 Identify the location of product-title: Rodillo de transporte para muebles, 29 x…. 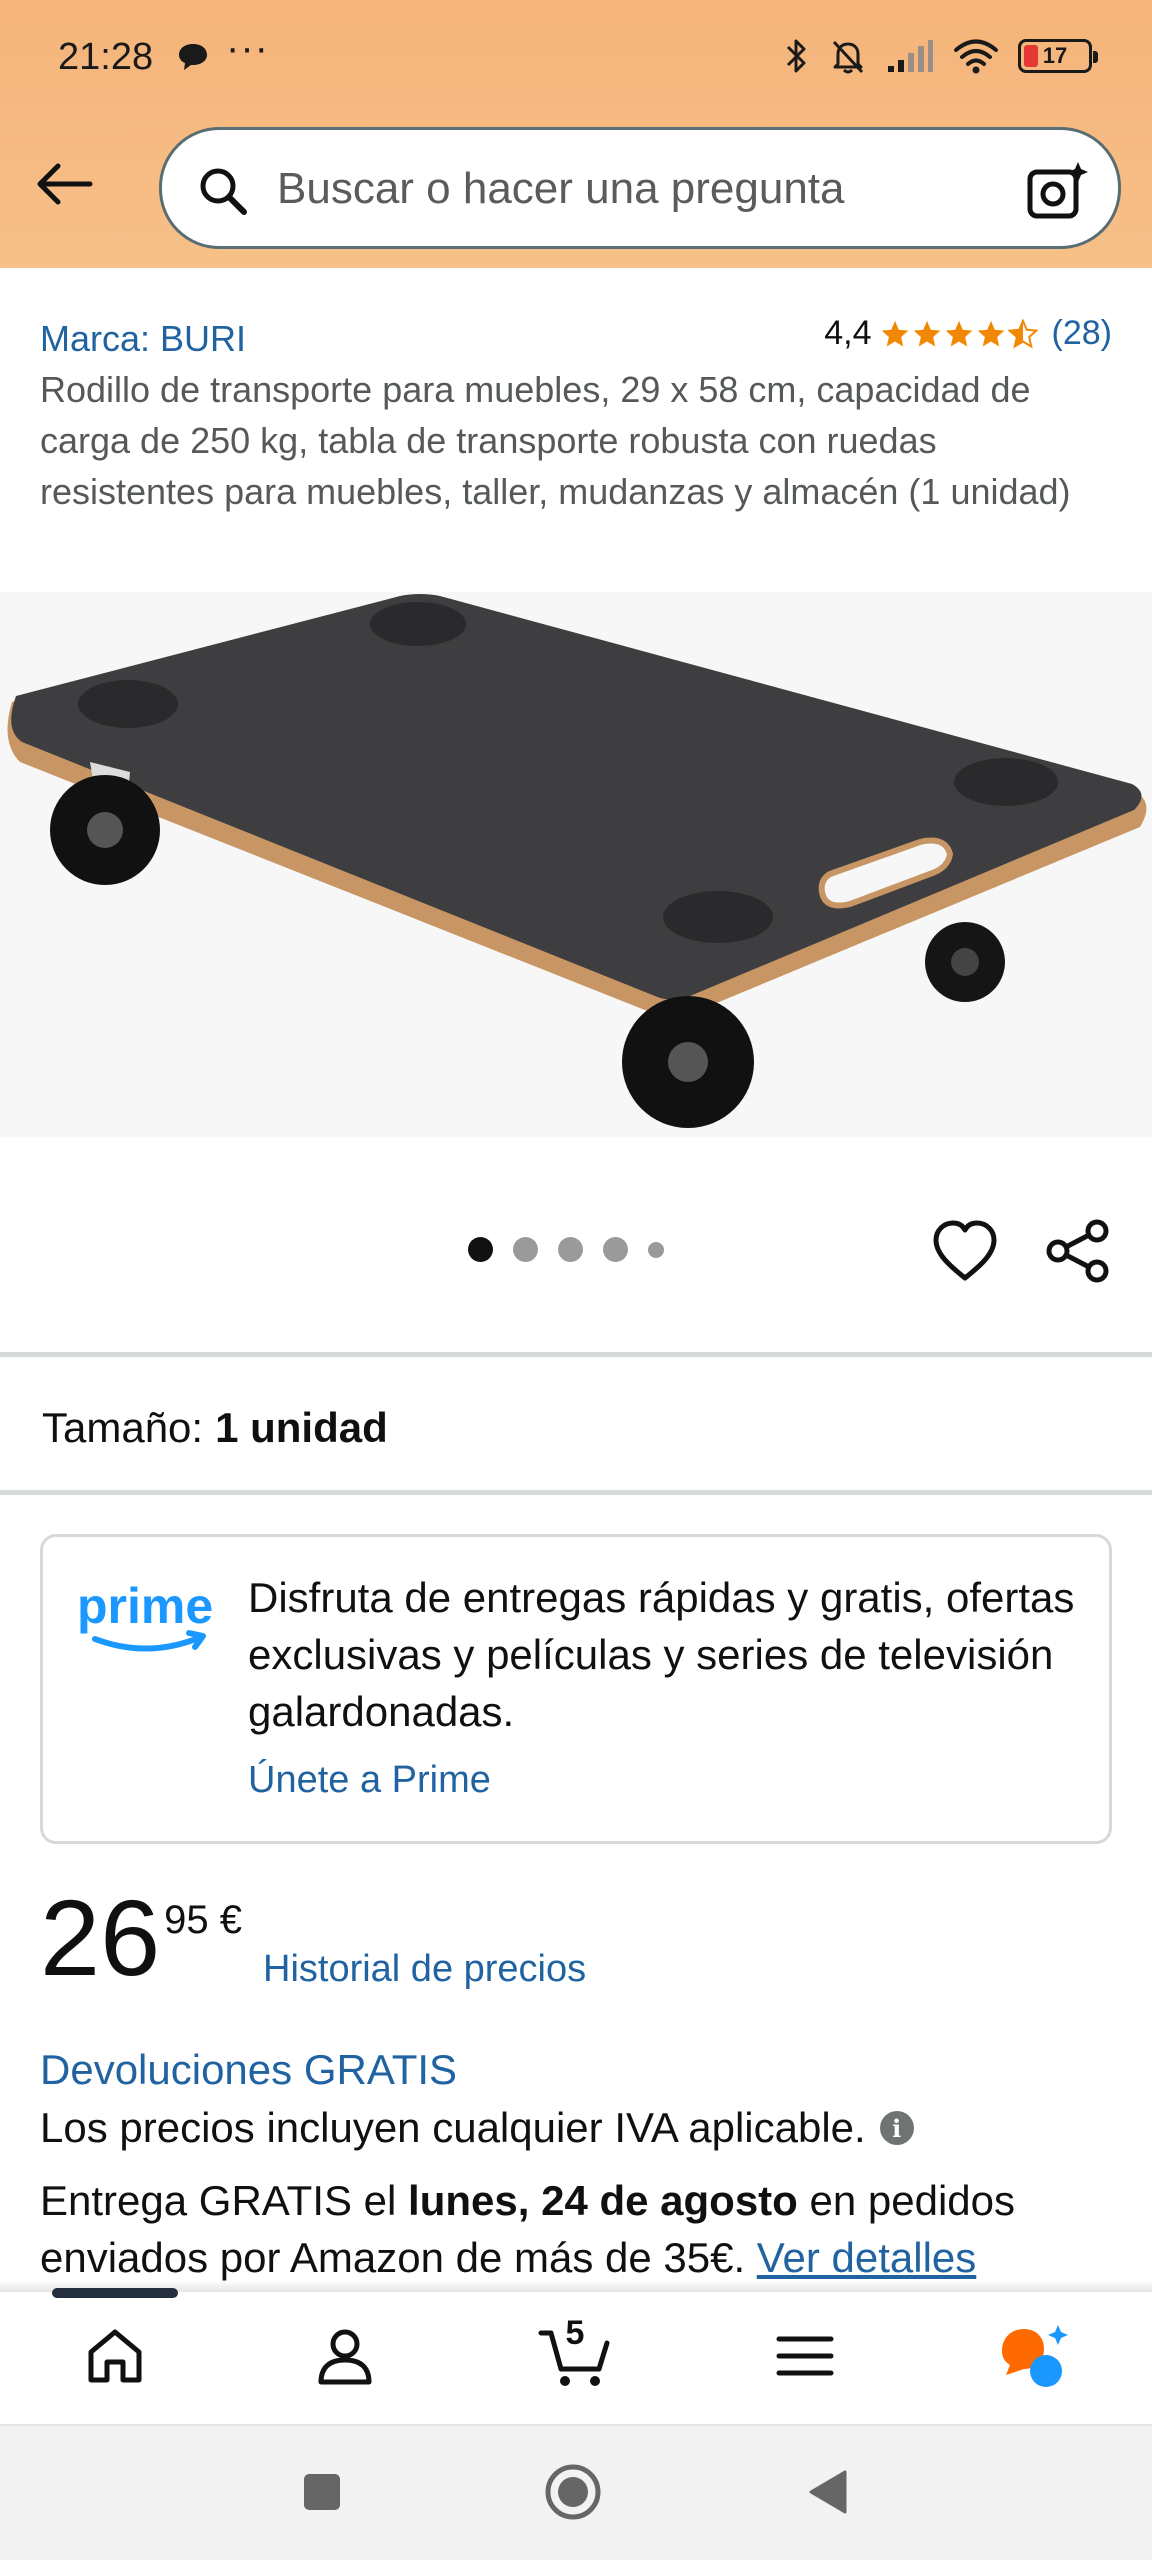
(555, 440).